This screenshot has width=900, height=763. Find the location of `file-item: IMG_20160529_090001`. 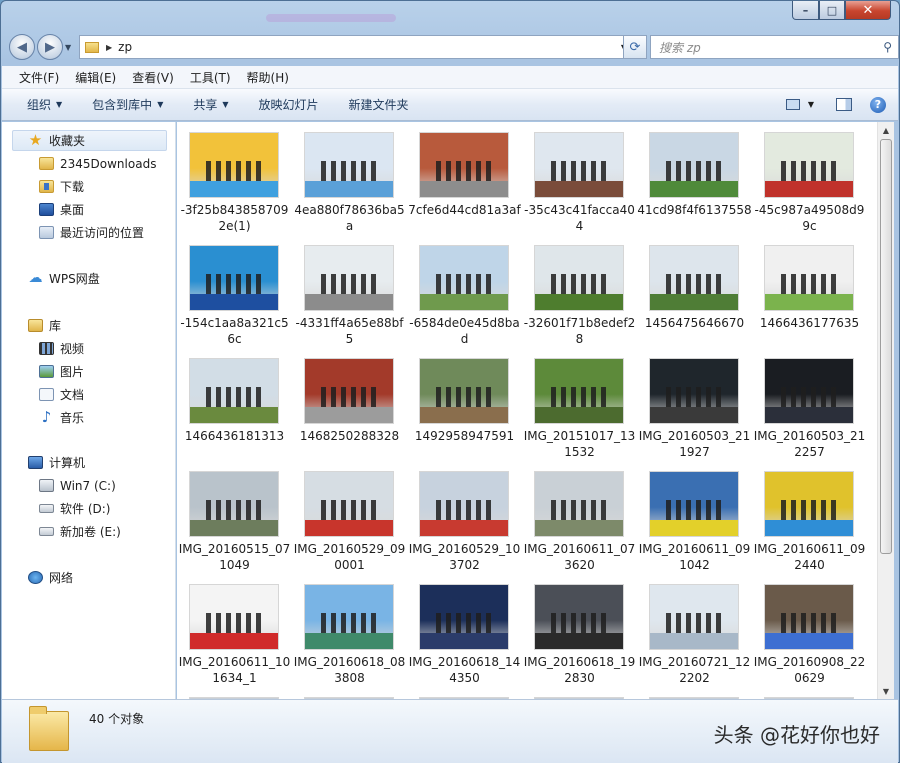

file-item: IMG_20160529_090001 is located at coordinates (349, 516).